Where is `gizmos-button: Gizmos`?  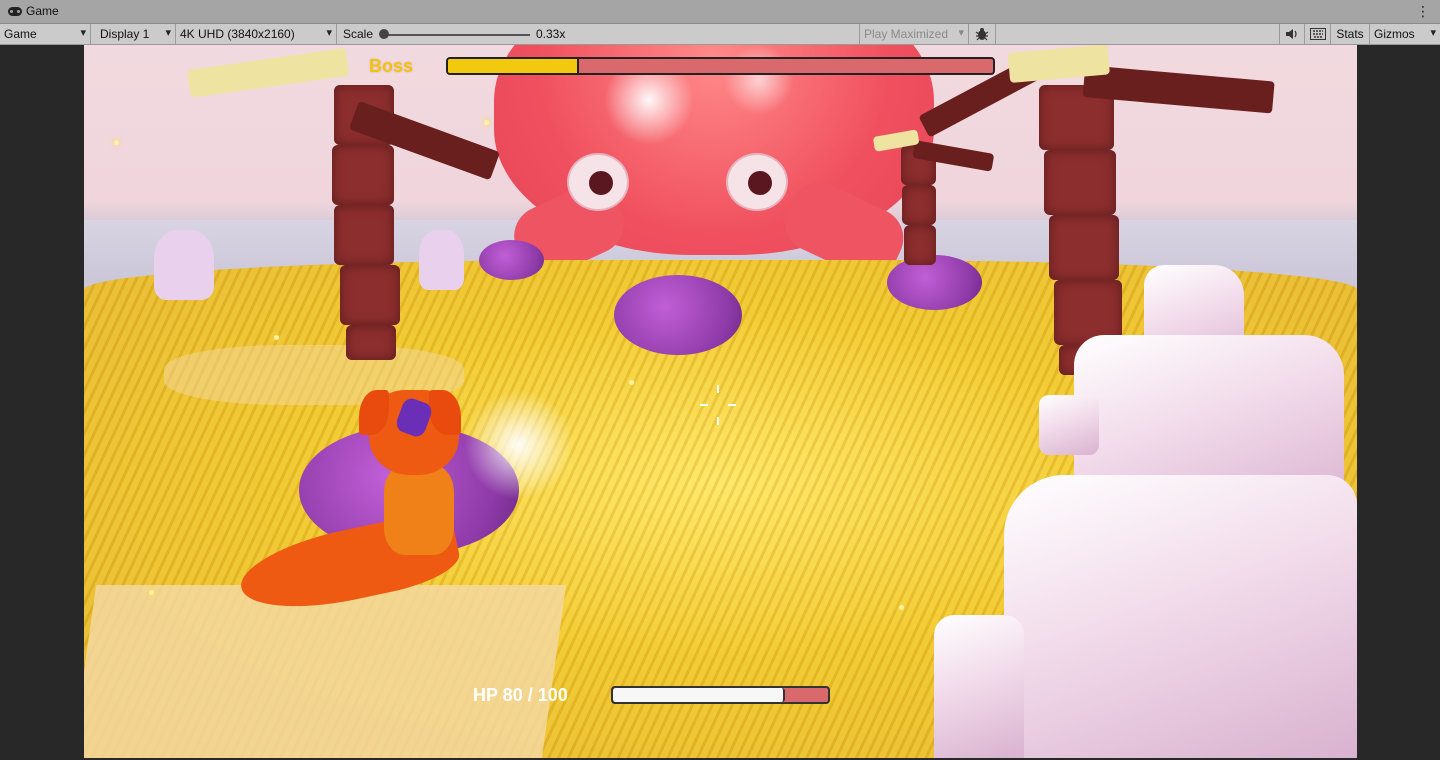
gizmos-button: Gizmos is located at coordinates (1405, 34).